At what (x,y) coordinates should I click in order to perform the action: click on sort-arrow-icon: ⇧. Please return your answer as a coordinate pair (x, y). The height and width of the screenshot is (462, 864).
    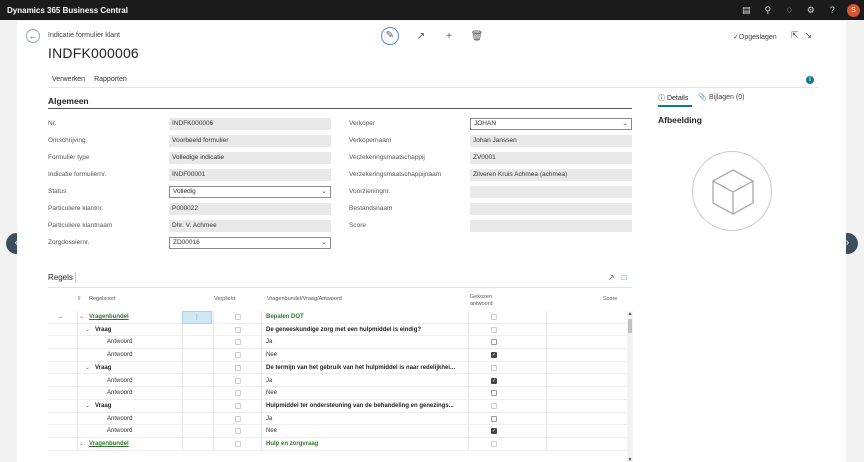
    Looking at the image, I should click on (79, 299).